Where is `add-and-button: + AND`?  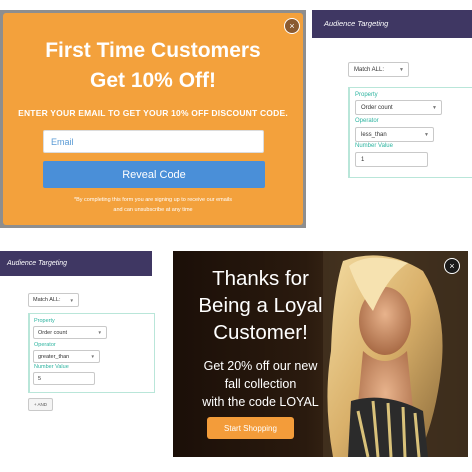
add-and-button: + AND is located at coordinates (40, 404).